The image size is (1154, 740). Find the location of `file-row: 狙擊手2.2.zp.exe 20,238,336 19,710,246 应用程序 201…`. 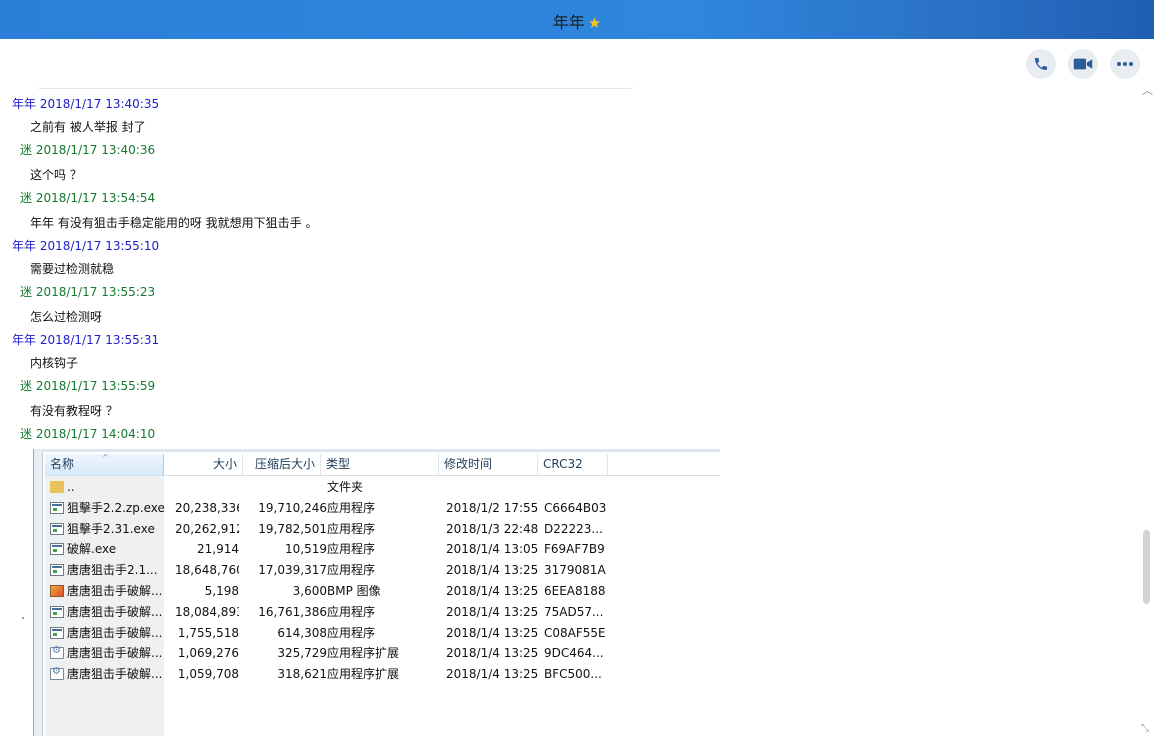

file-row: 狙擊手2.2.zp.exe 20,238,336 19,710,246 应用程序 201… is located at coordinates (382, 508).